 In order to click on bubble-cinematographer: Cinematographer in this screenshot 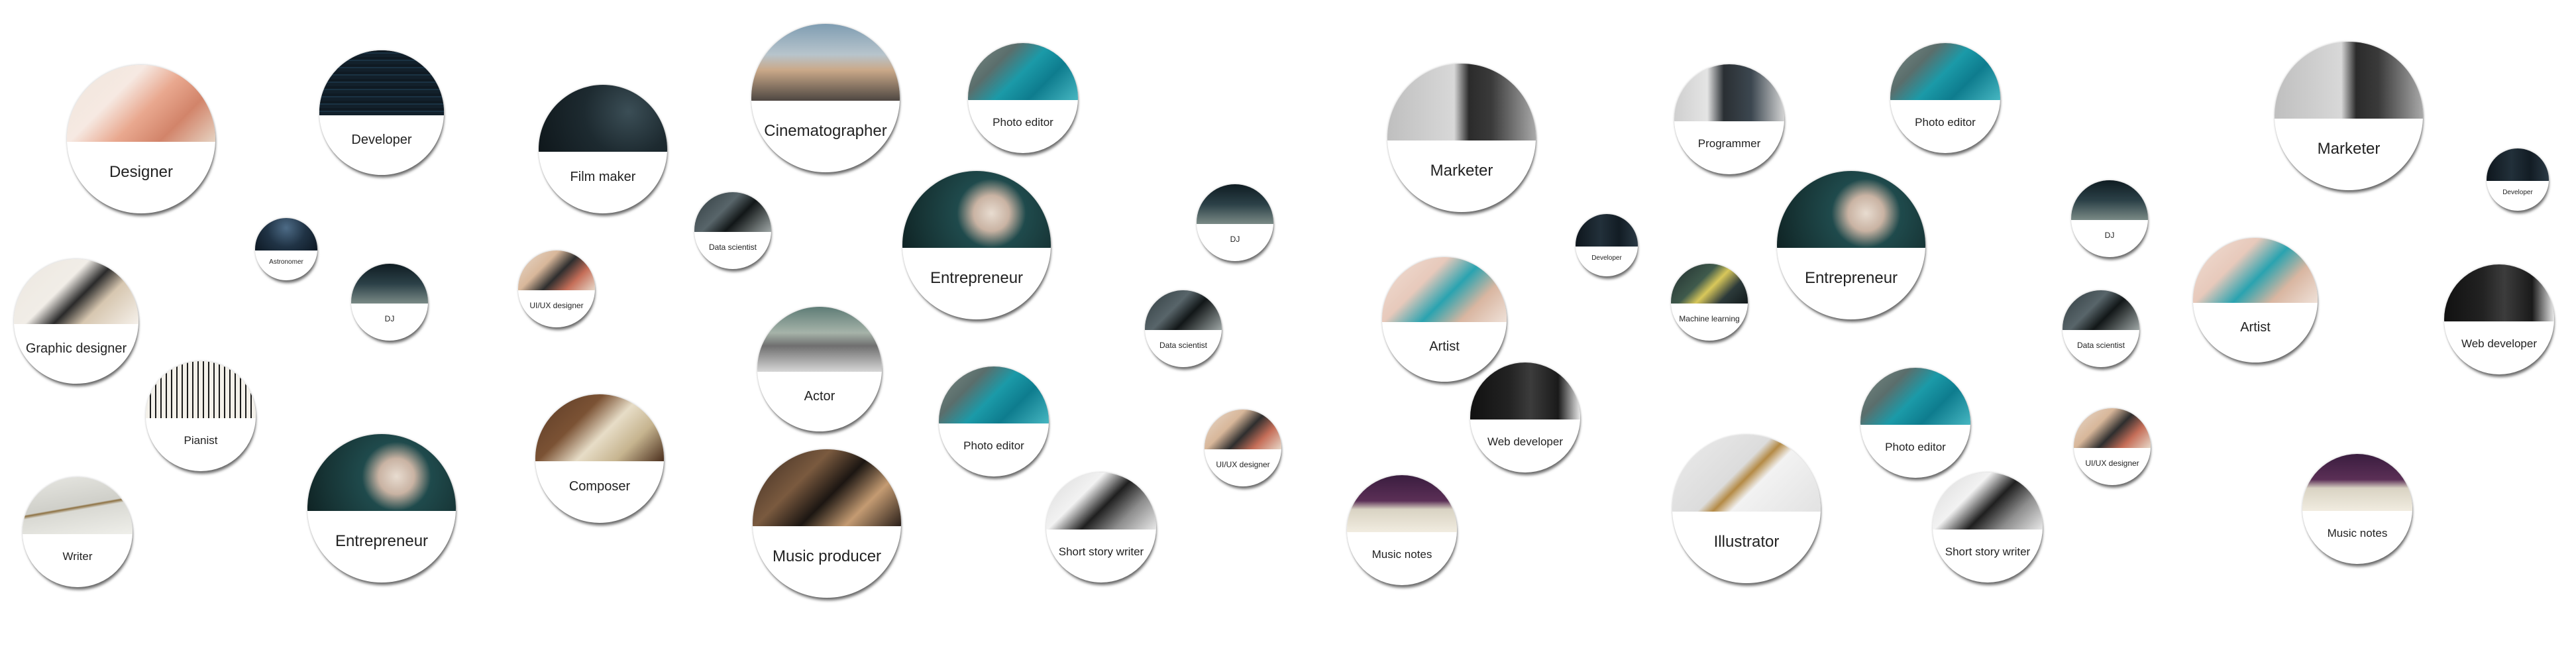, I will do `click(825, 98)`.